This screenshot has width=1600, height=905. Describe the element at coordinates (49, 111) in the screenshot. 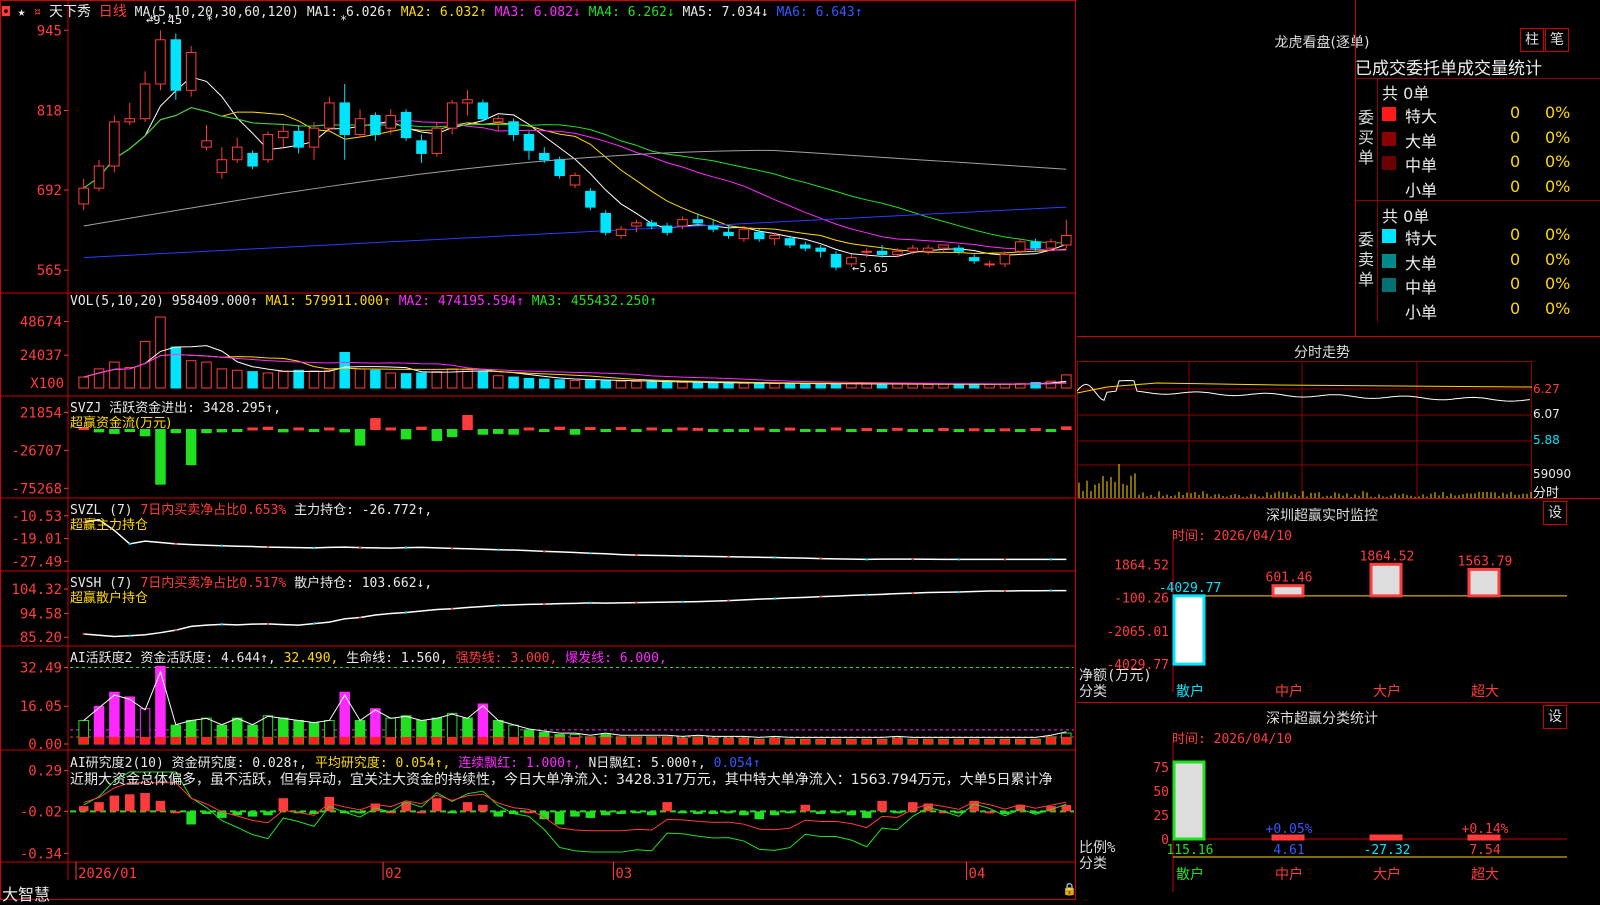

I see `price-tick-label: 818` at that location.